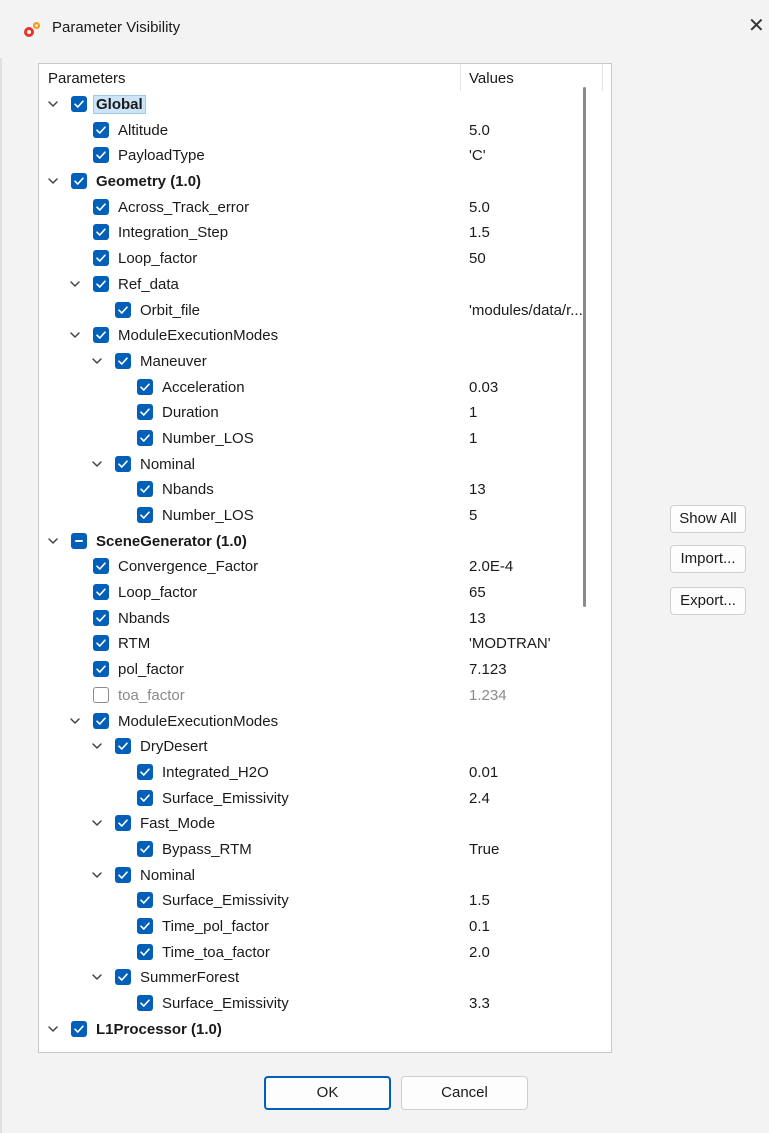 Image resolution: width=769 pixels, height=1133 pixels. I want to click on tree-row: Time_pol_factor 0.1, so click(325, 927).